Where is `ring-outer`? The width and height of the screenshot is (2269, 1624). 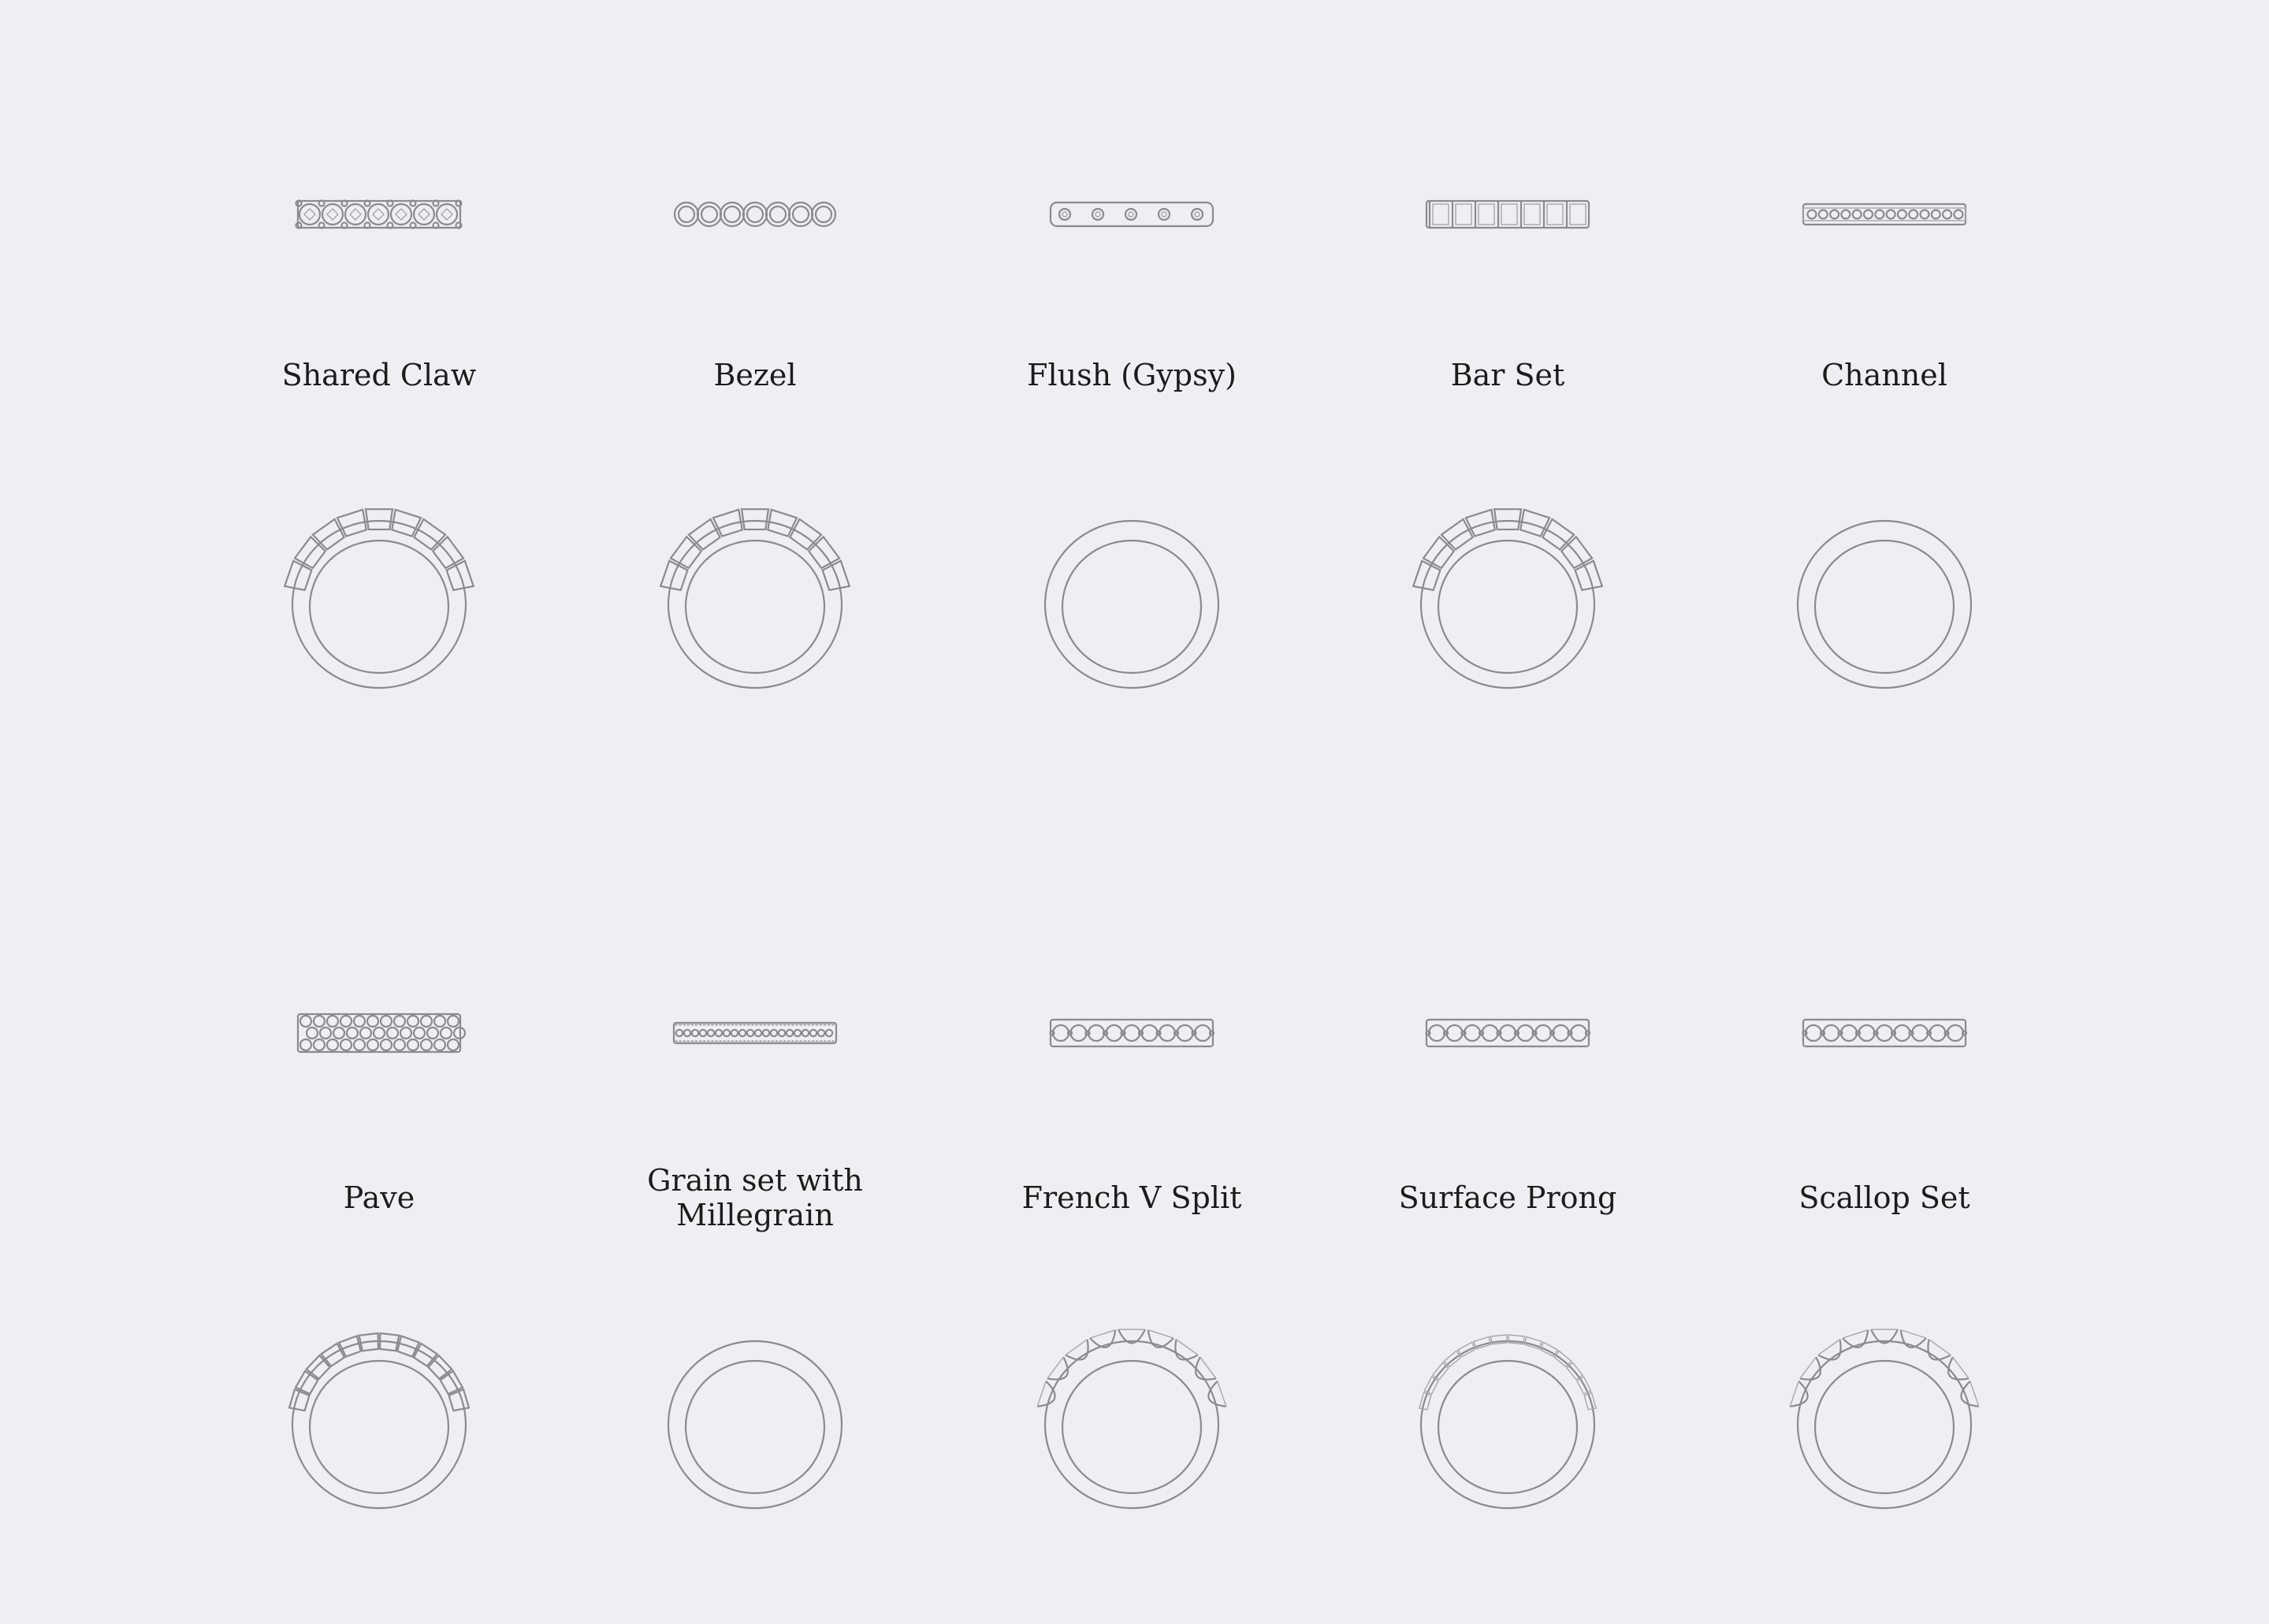 ring-outer is located at coordinates (755, 1425).